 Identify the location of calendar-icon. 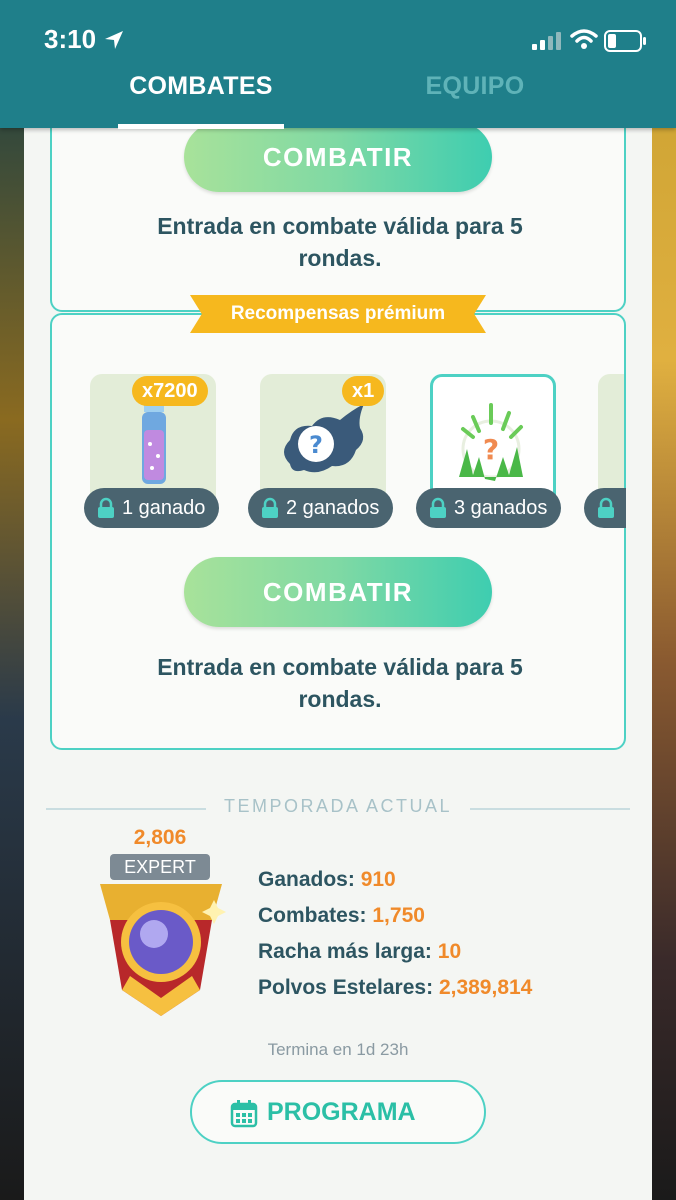
(244, 1114).